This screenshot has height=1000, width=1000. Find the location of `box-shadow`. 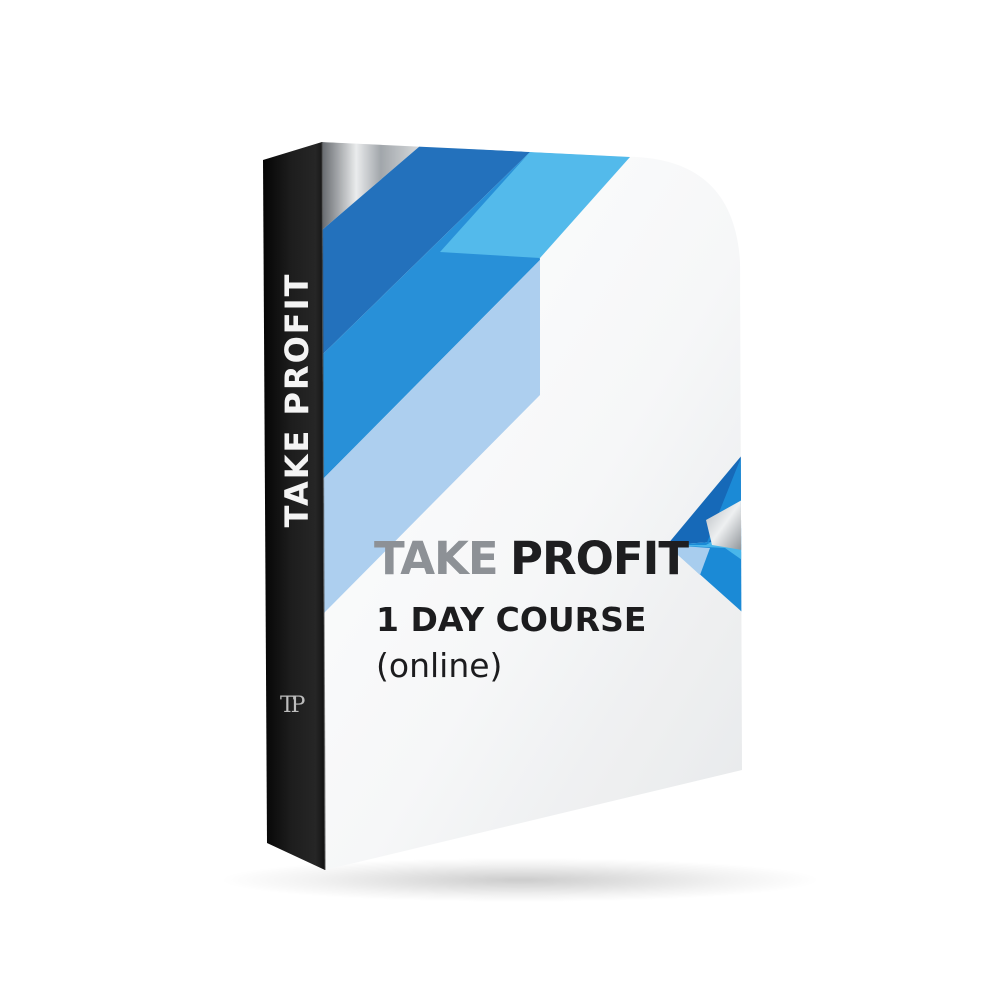

box-shadow is located at coordinates (520, 880).